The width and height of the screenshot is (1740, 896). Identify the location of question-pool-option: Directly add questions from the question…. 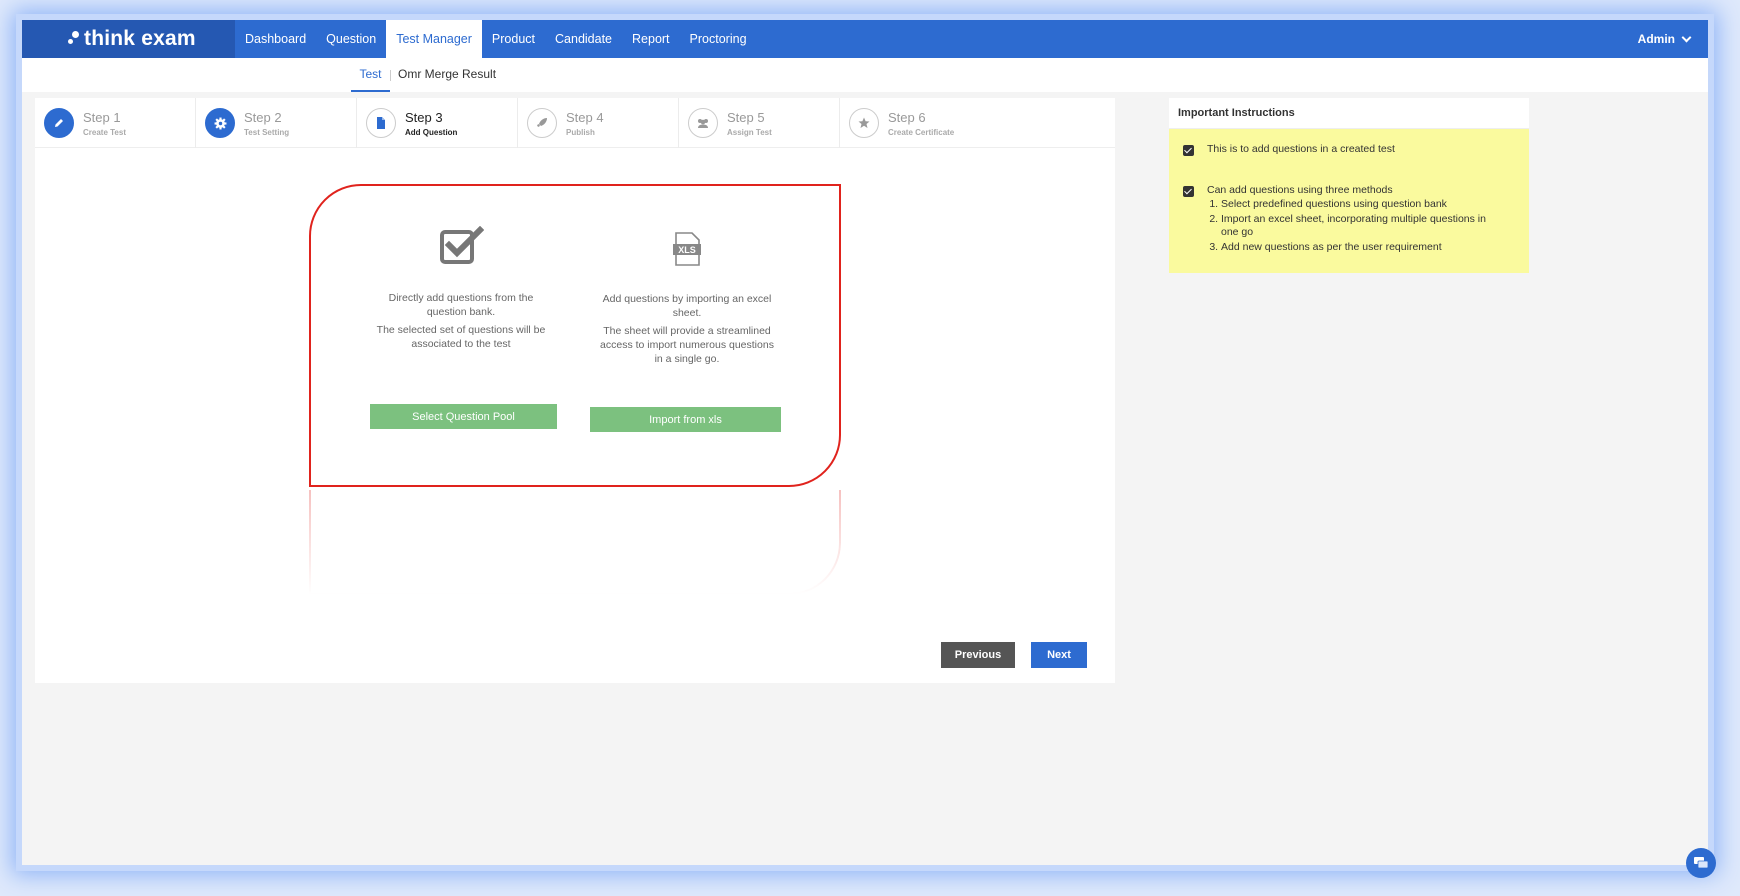
(461, 288).